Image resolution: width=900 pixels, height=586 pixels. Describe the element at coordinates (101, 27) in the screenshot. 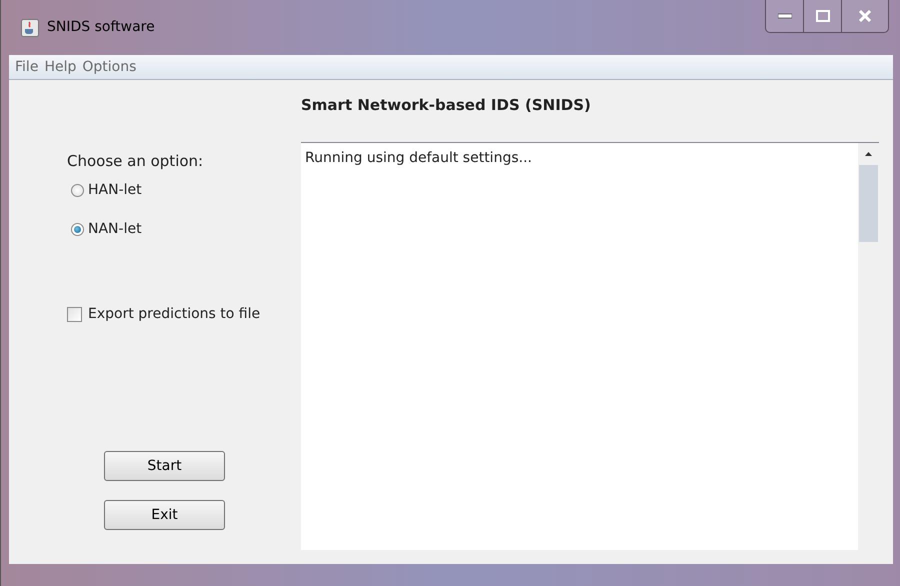

I see `window-title: SNIDS software` at that location.